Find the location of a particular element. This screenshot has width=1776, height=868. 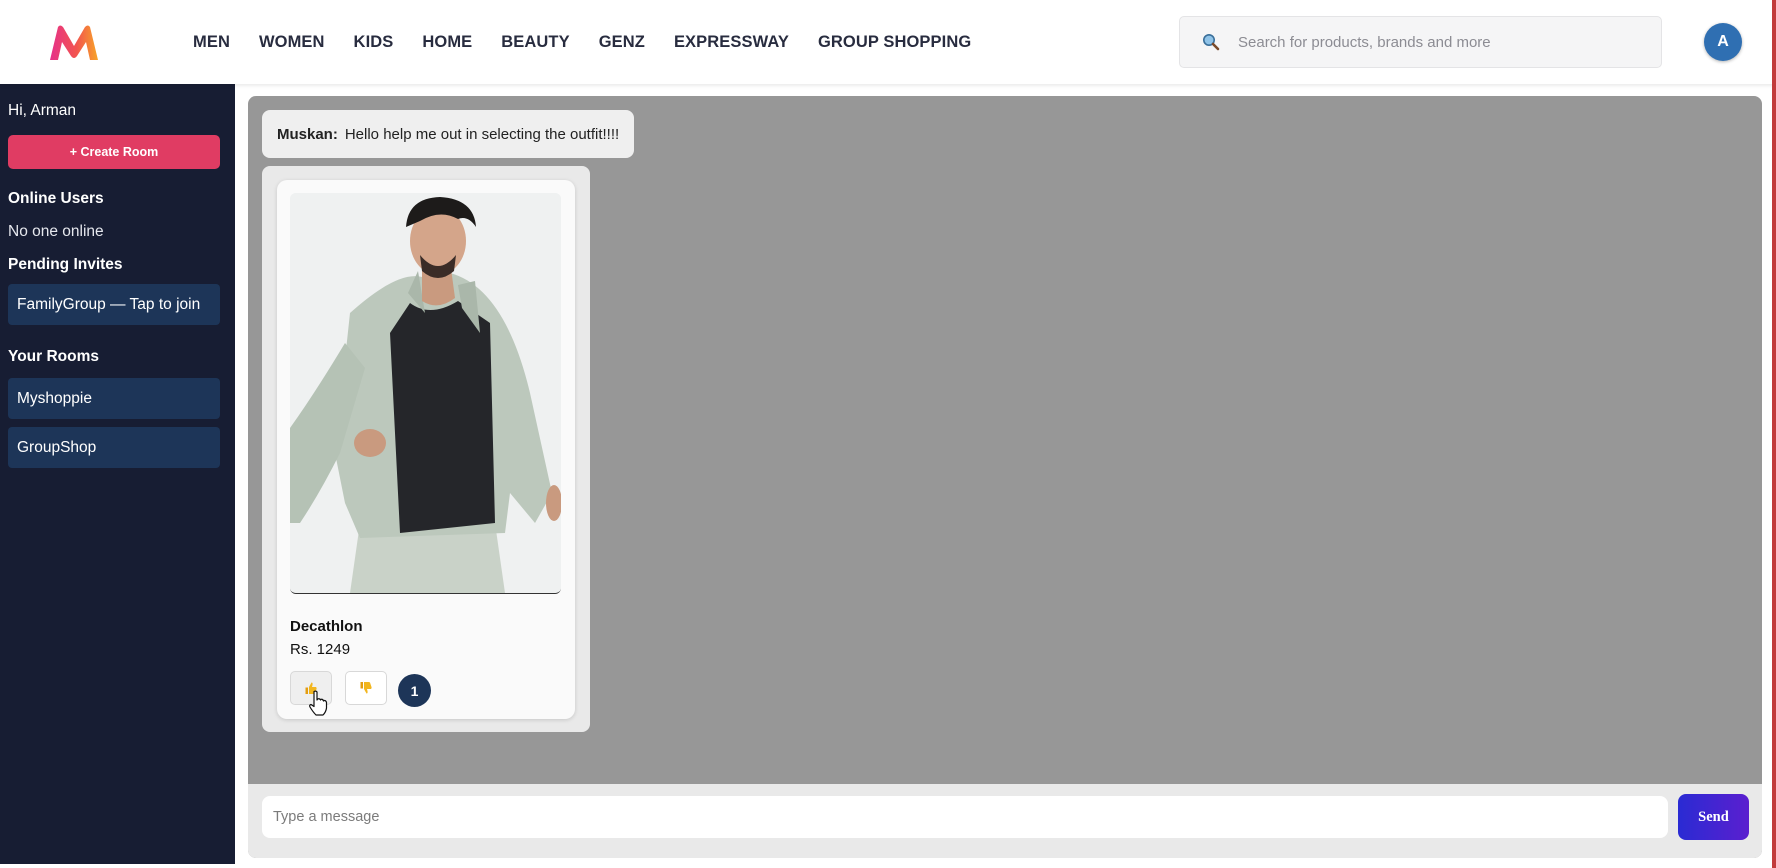

room-item-groupshop: GroupShop is located at coordinates (114, 447).